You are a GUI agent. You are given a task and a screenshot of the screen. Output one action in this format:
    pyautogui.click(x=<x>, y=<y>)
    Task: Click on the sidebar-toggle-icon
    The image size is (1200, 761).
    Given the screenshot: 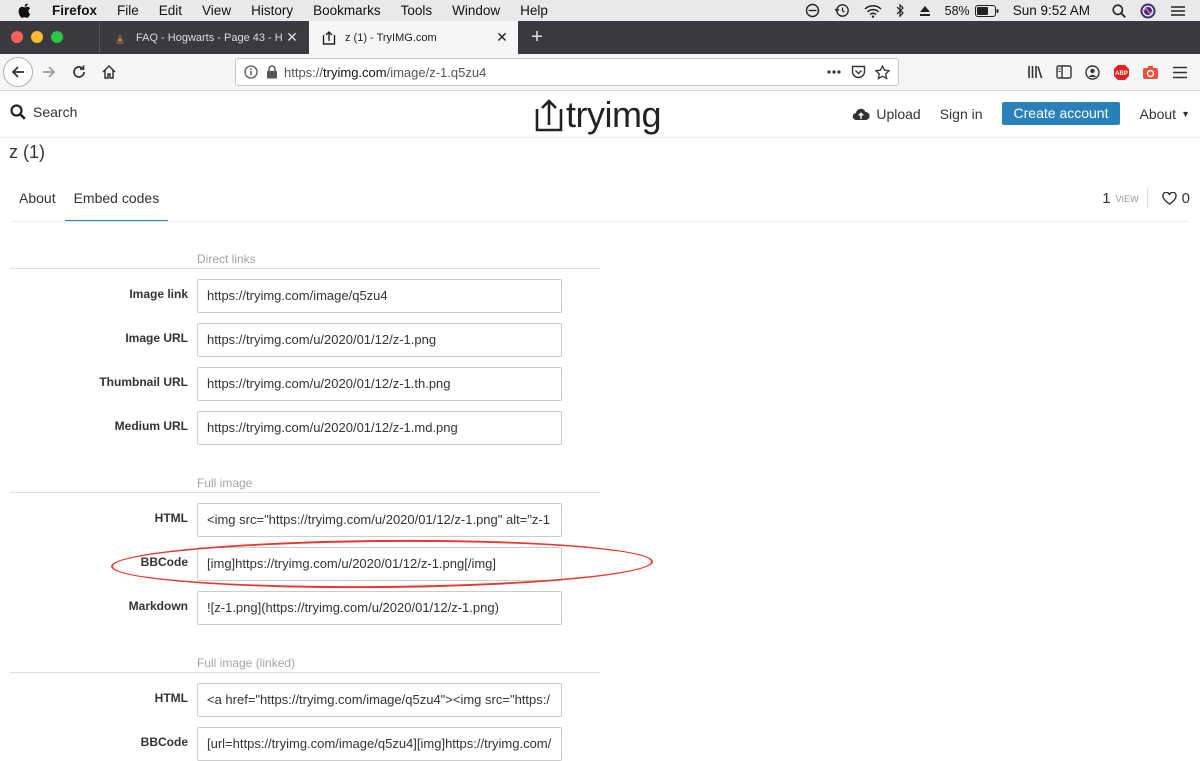 What is the action you would take?
    pyautogui.click(x=1063, y=72)
    